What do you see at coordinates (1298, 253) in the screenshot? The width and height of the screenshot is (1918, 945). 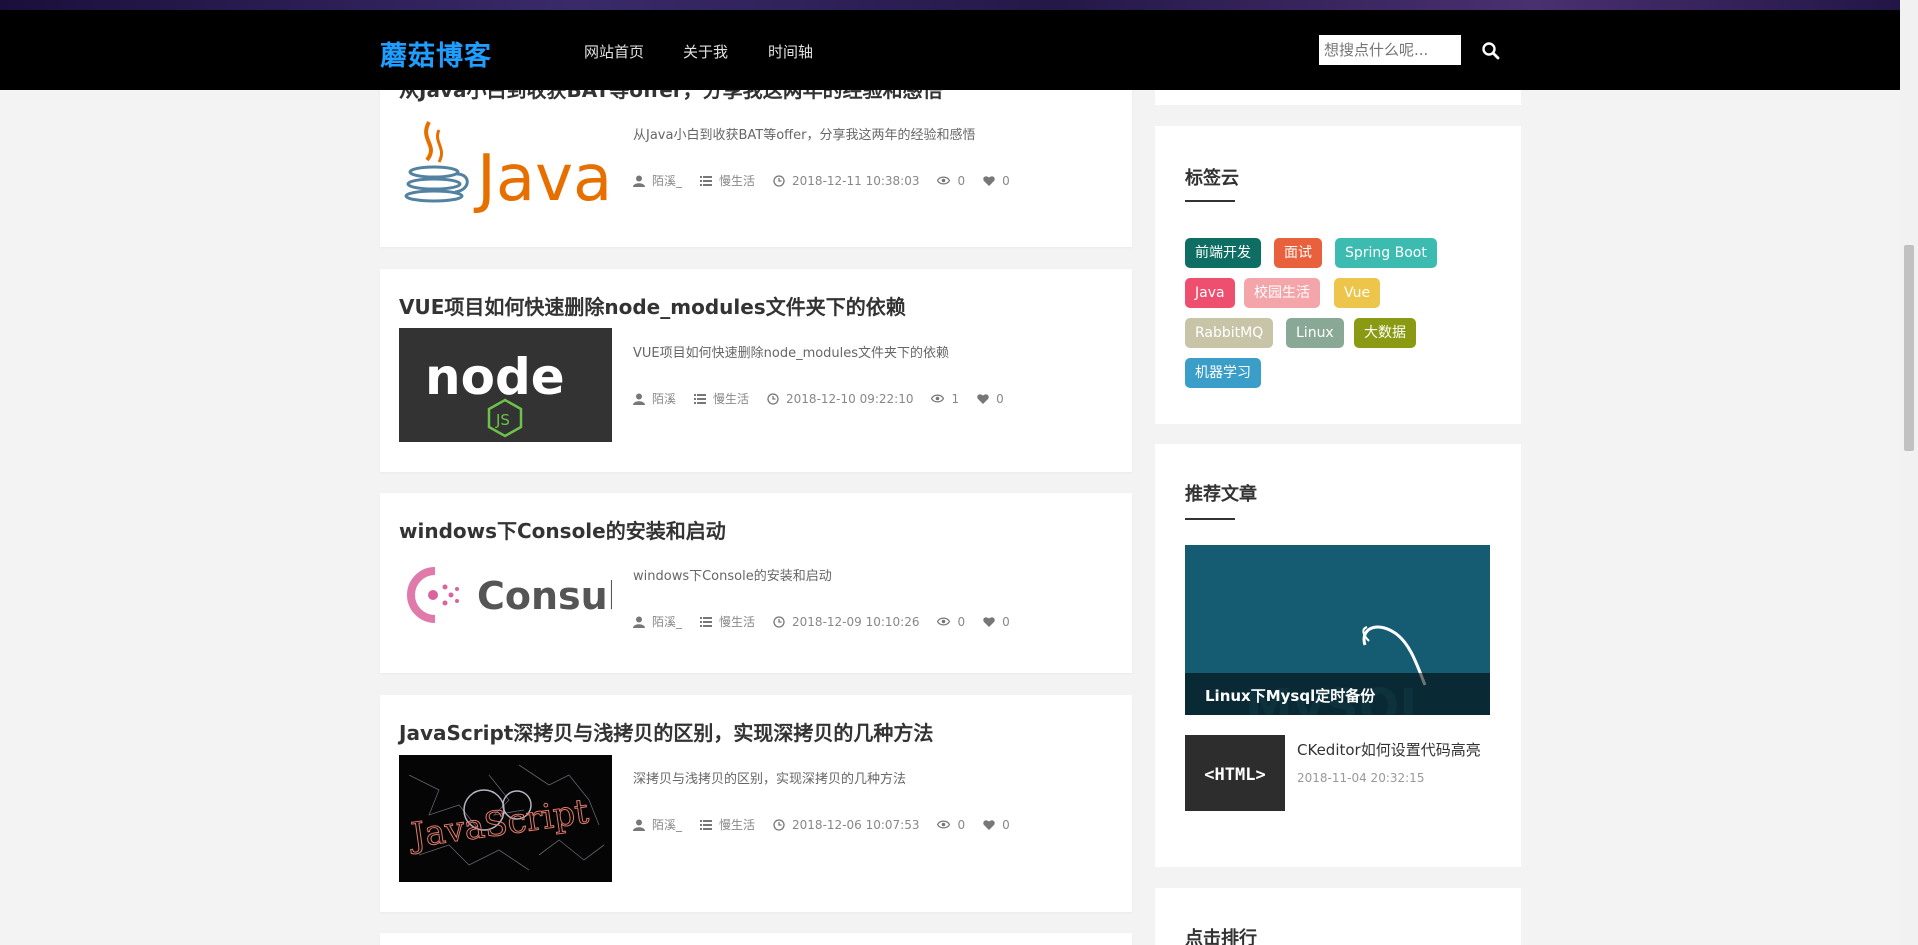 I see `tag-interview: 面试` at bounding box center [1298, 253].